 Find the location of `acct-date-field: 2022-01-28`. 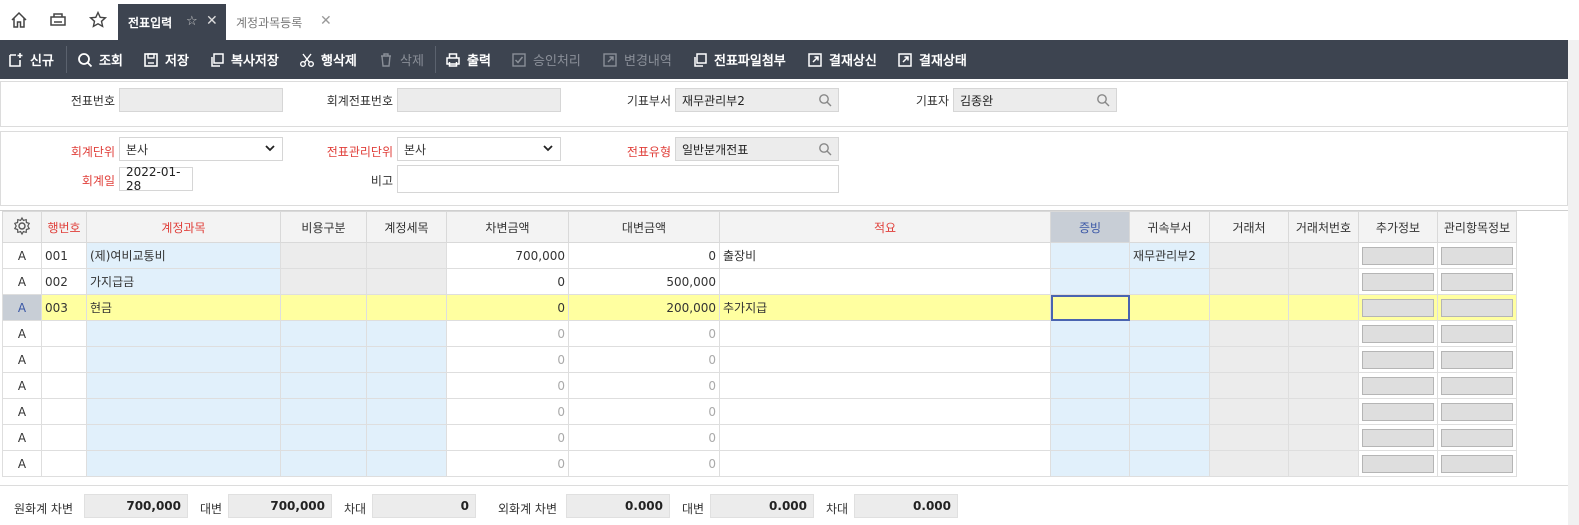

acct-date-field: 2022-01-28 is located at coordinates (156, 179).